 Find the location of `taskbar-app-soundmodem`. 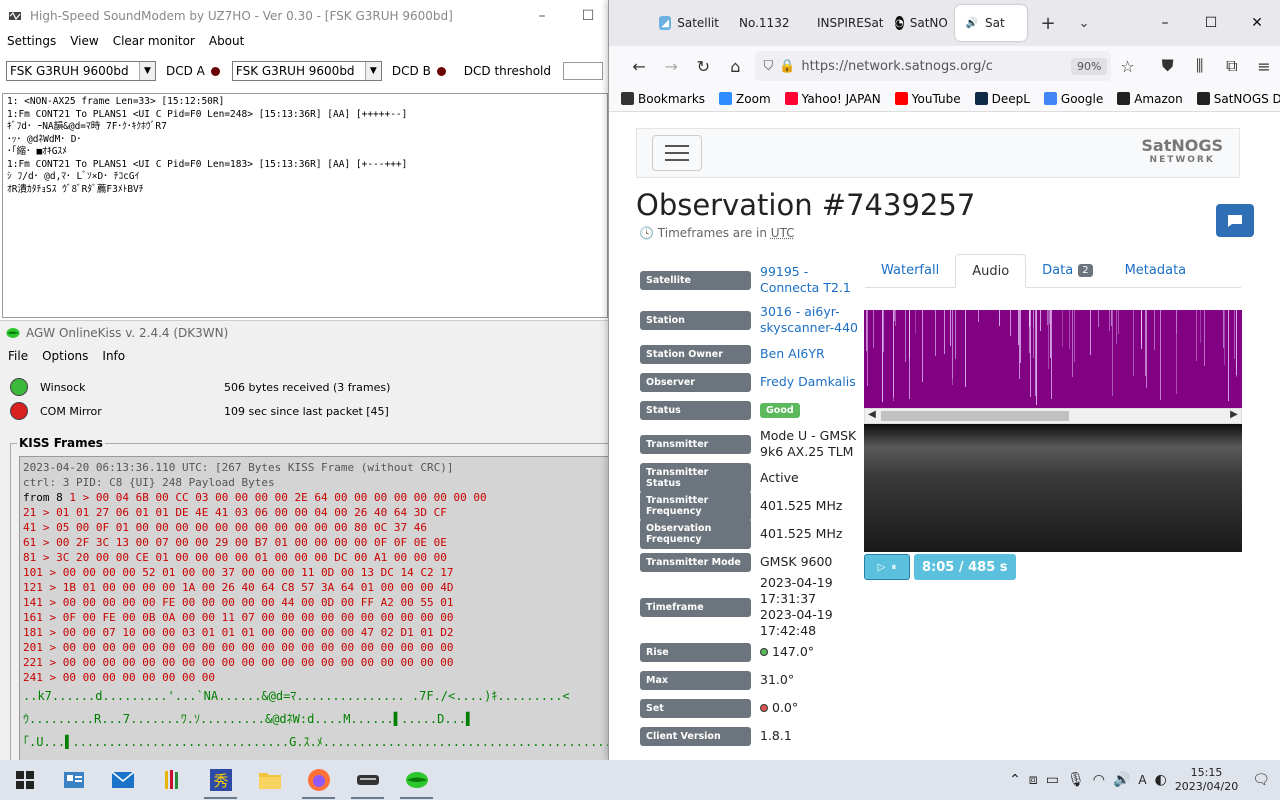

taskbar-app-soundmodem is located at coordinates (367, 780).